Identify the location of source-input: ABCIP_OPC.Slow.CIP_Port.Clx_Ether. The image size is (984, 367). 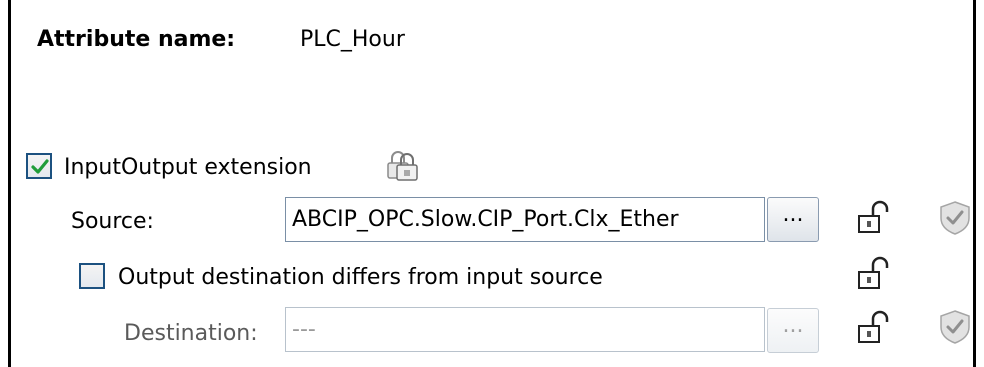
(525, 219).